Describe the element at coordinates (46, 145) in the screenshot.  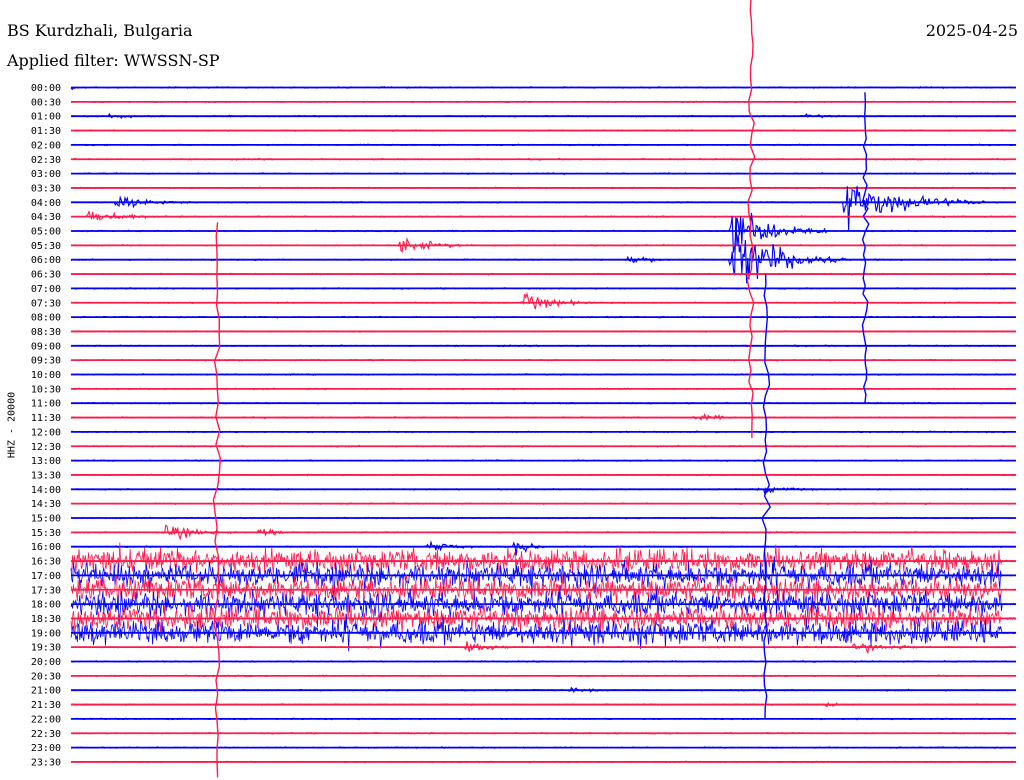
I see `tick-label: 02:00` at that location.